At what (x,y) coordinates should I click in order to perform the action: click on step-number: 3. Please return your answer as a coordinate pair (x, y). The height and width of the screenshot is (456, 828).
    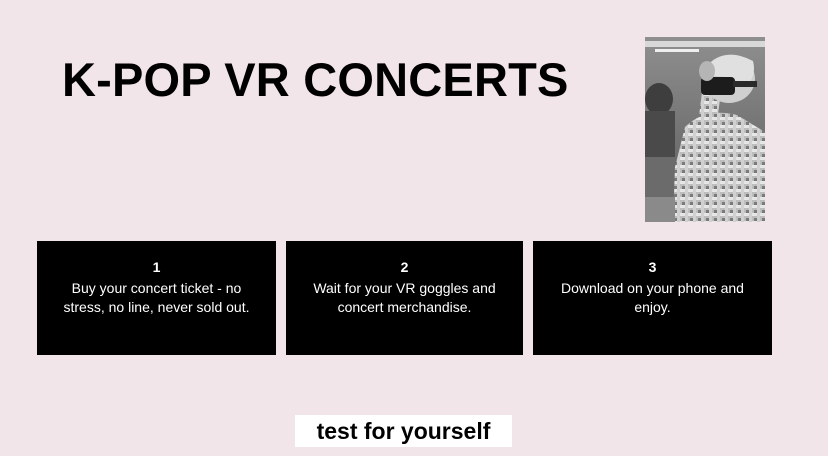
    Looking at the image, I should click on (652, 267).